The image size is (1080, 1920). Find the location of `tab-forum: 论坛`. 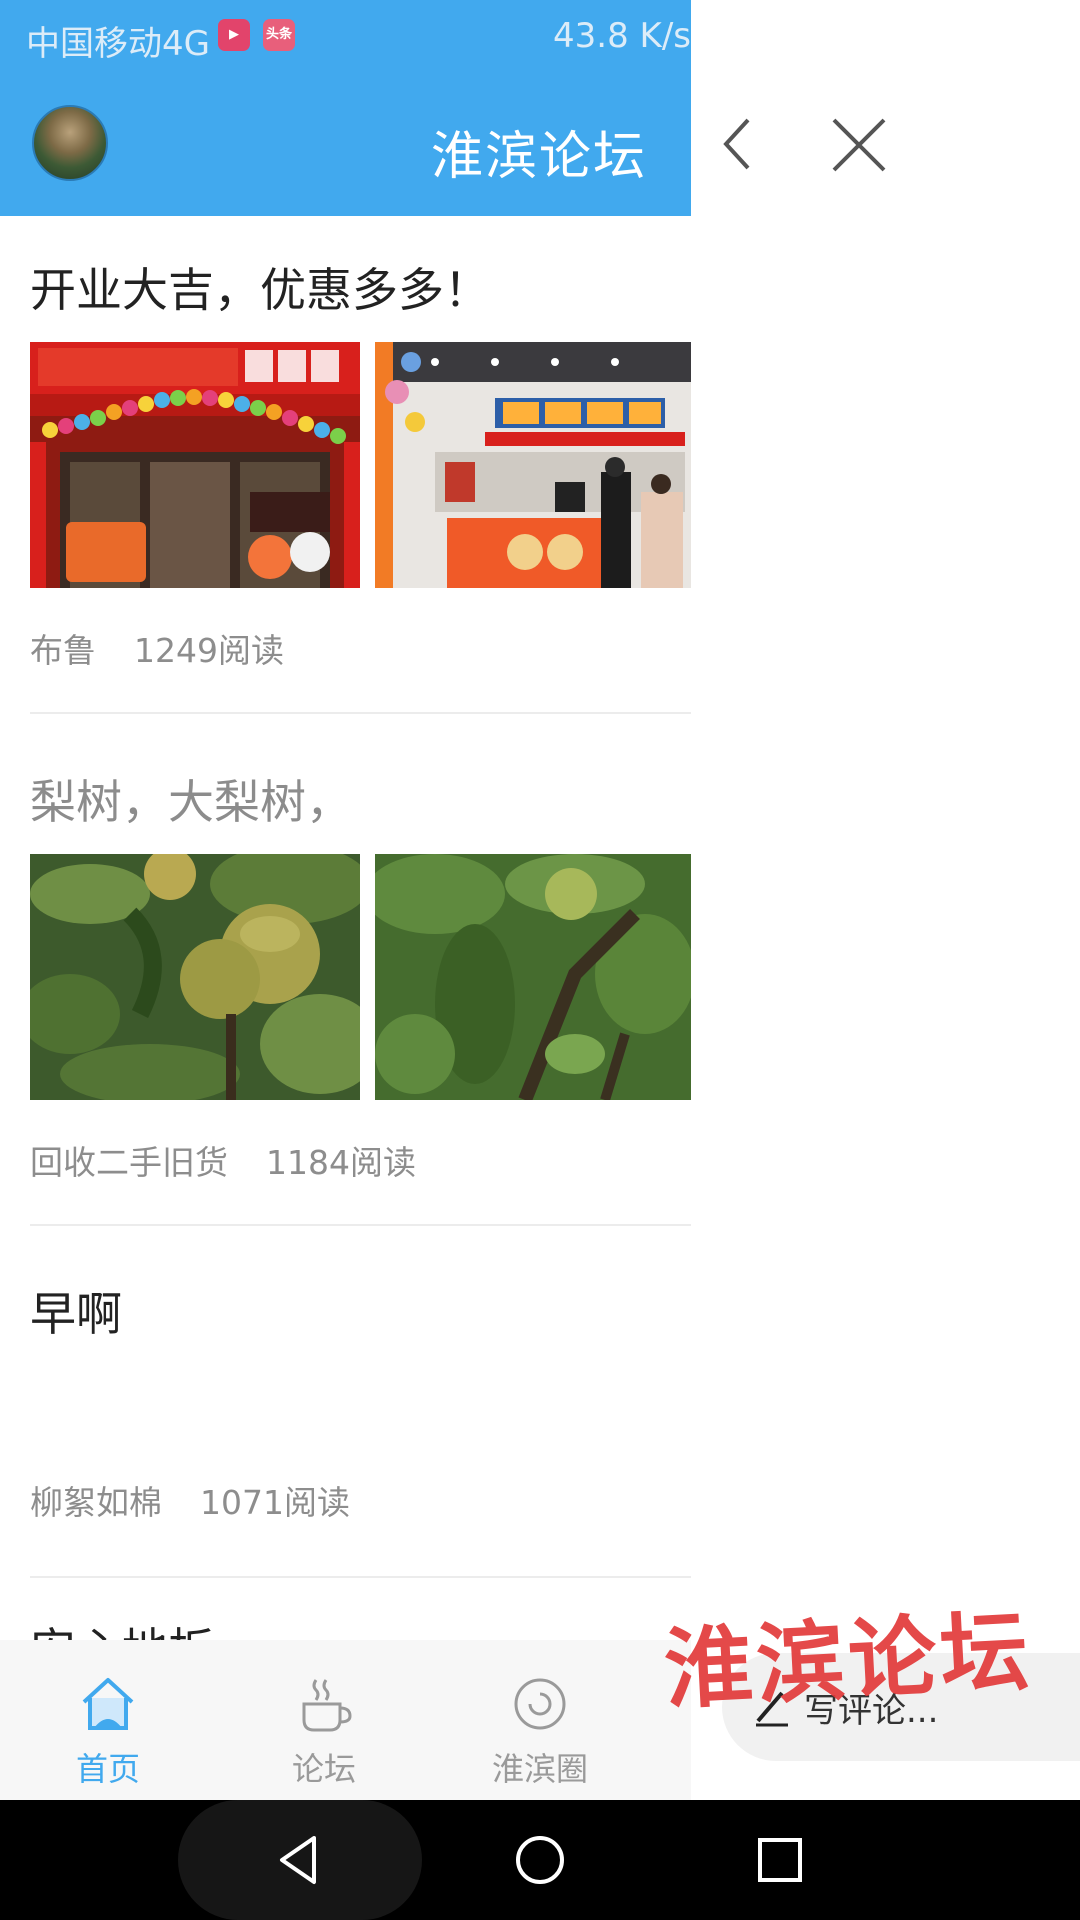

tab-forum: 论坛 is located at coordinates (324, 1720).